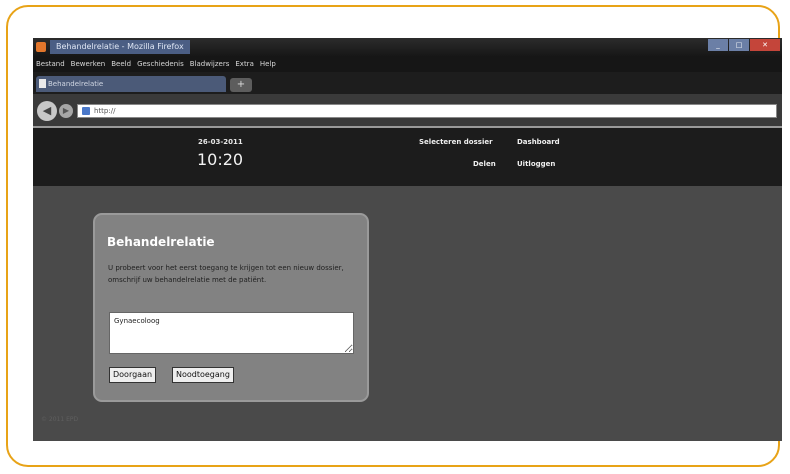 This screenshot has width=790, height=474. What do you see at coordinates (133, 375) in the screenshot?
I see `continue-button: Doorgaan` at bounding box center [133, 375].